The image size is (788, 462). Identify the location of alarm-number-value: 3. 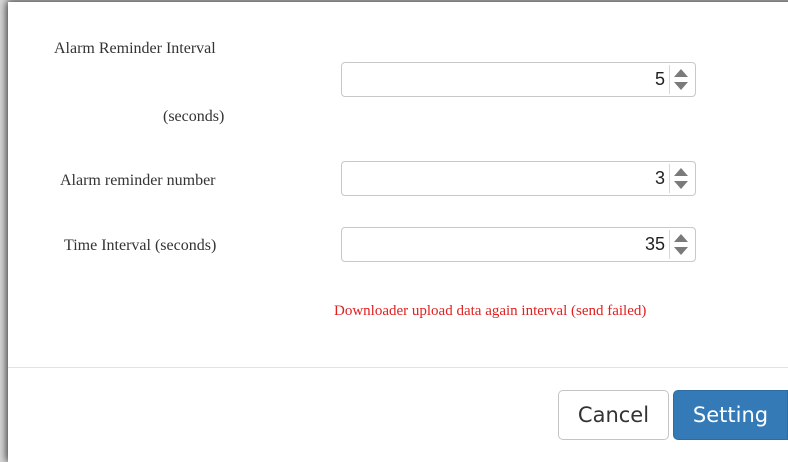
(659, 178).